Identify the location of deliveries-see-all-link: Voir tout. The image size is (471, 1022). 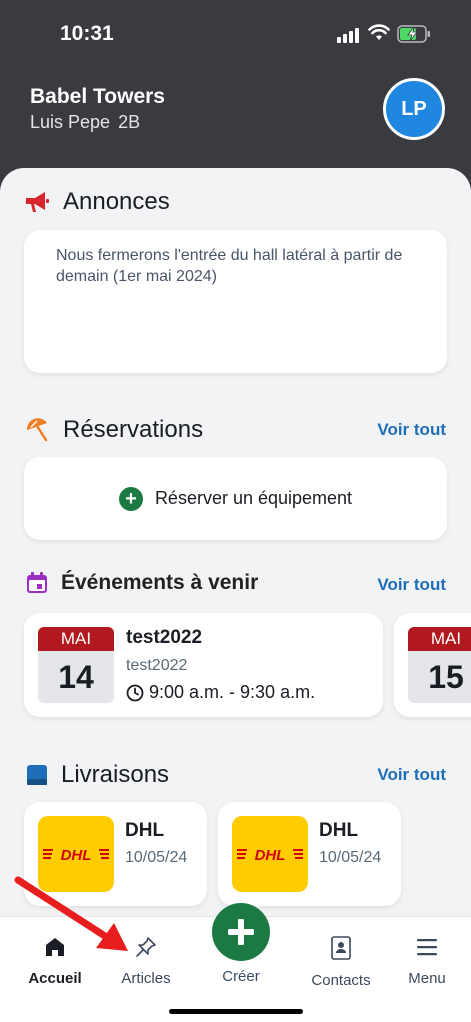
(411, 775).